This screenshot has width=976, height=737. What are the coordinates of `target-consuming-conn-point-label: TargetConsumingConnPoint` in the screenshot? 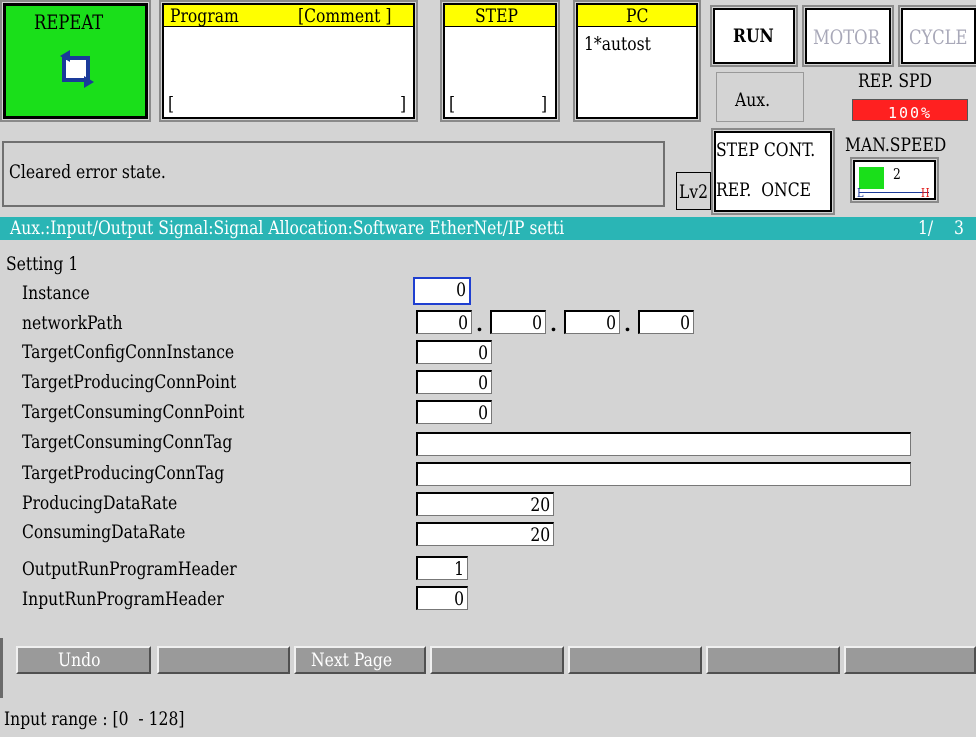 It's located at (133, 412).